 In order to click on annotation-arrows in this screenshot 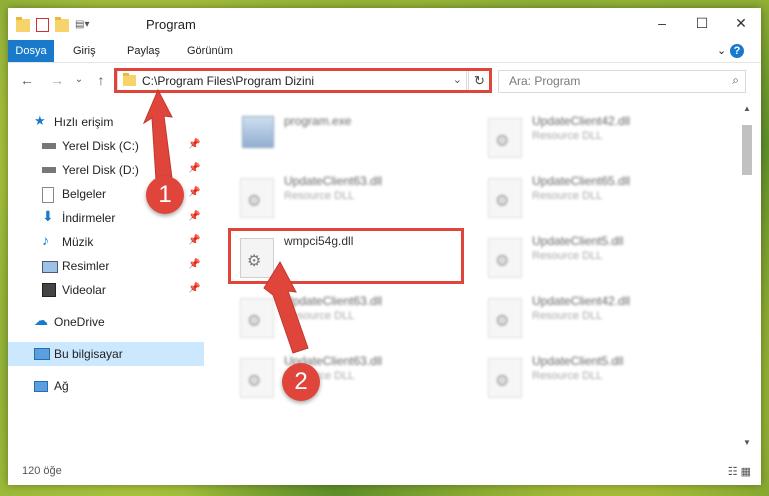, I will do `click(225, 221)`.